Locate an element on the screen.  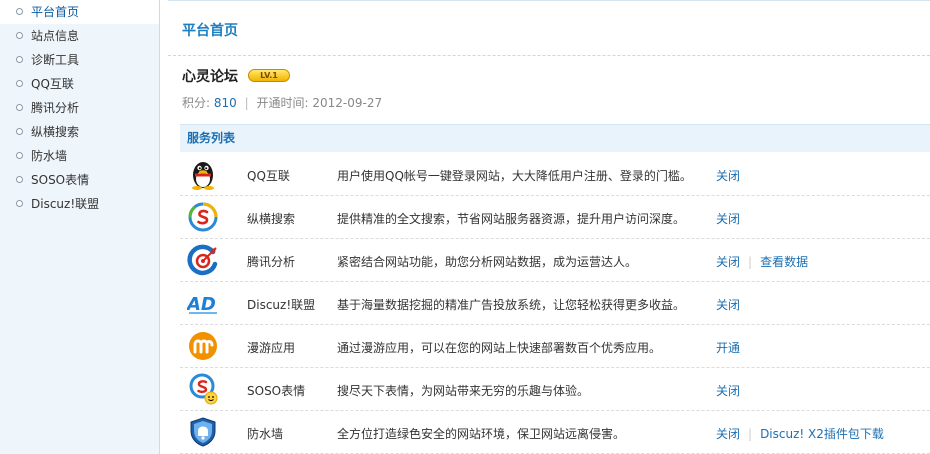
sidebar-item-soso-emoticons: SOSO表情 is located at coordinates (79, 180).